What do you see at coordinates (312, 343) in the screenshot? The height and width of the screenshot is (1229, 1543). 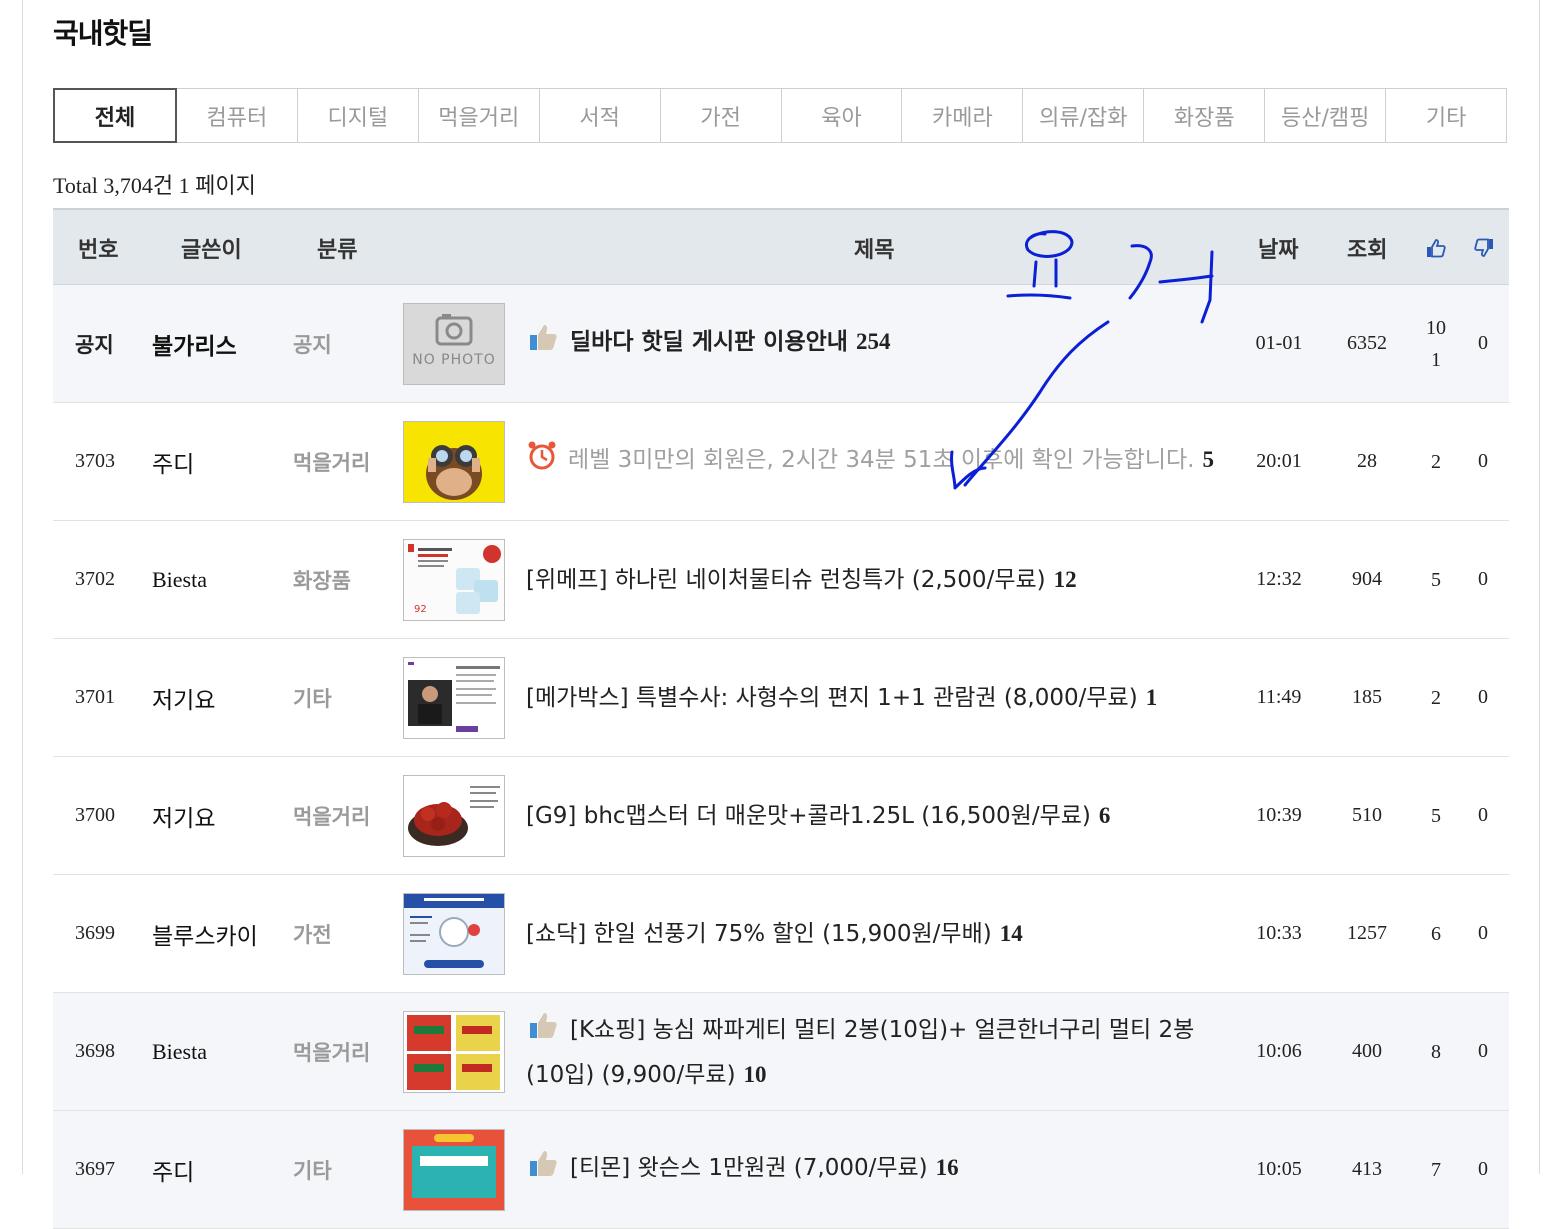 I see `row-category: 공지` at bounding box center [312, 343].